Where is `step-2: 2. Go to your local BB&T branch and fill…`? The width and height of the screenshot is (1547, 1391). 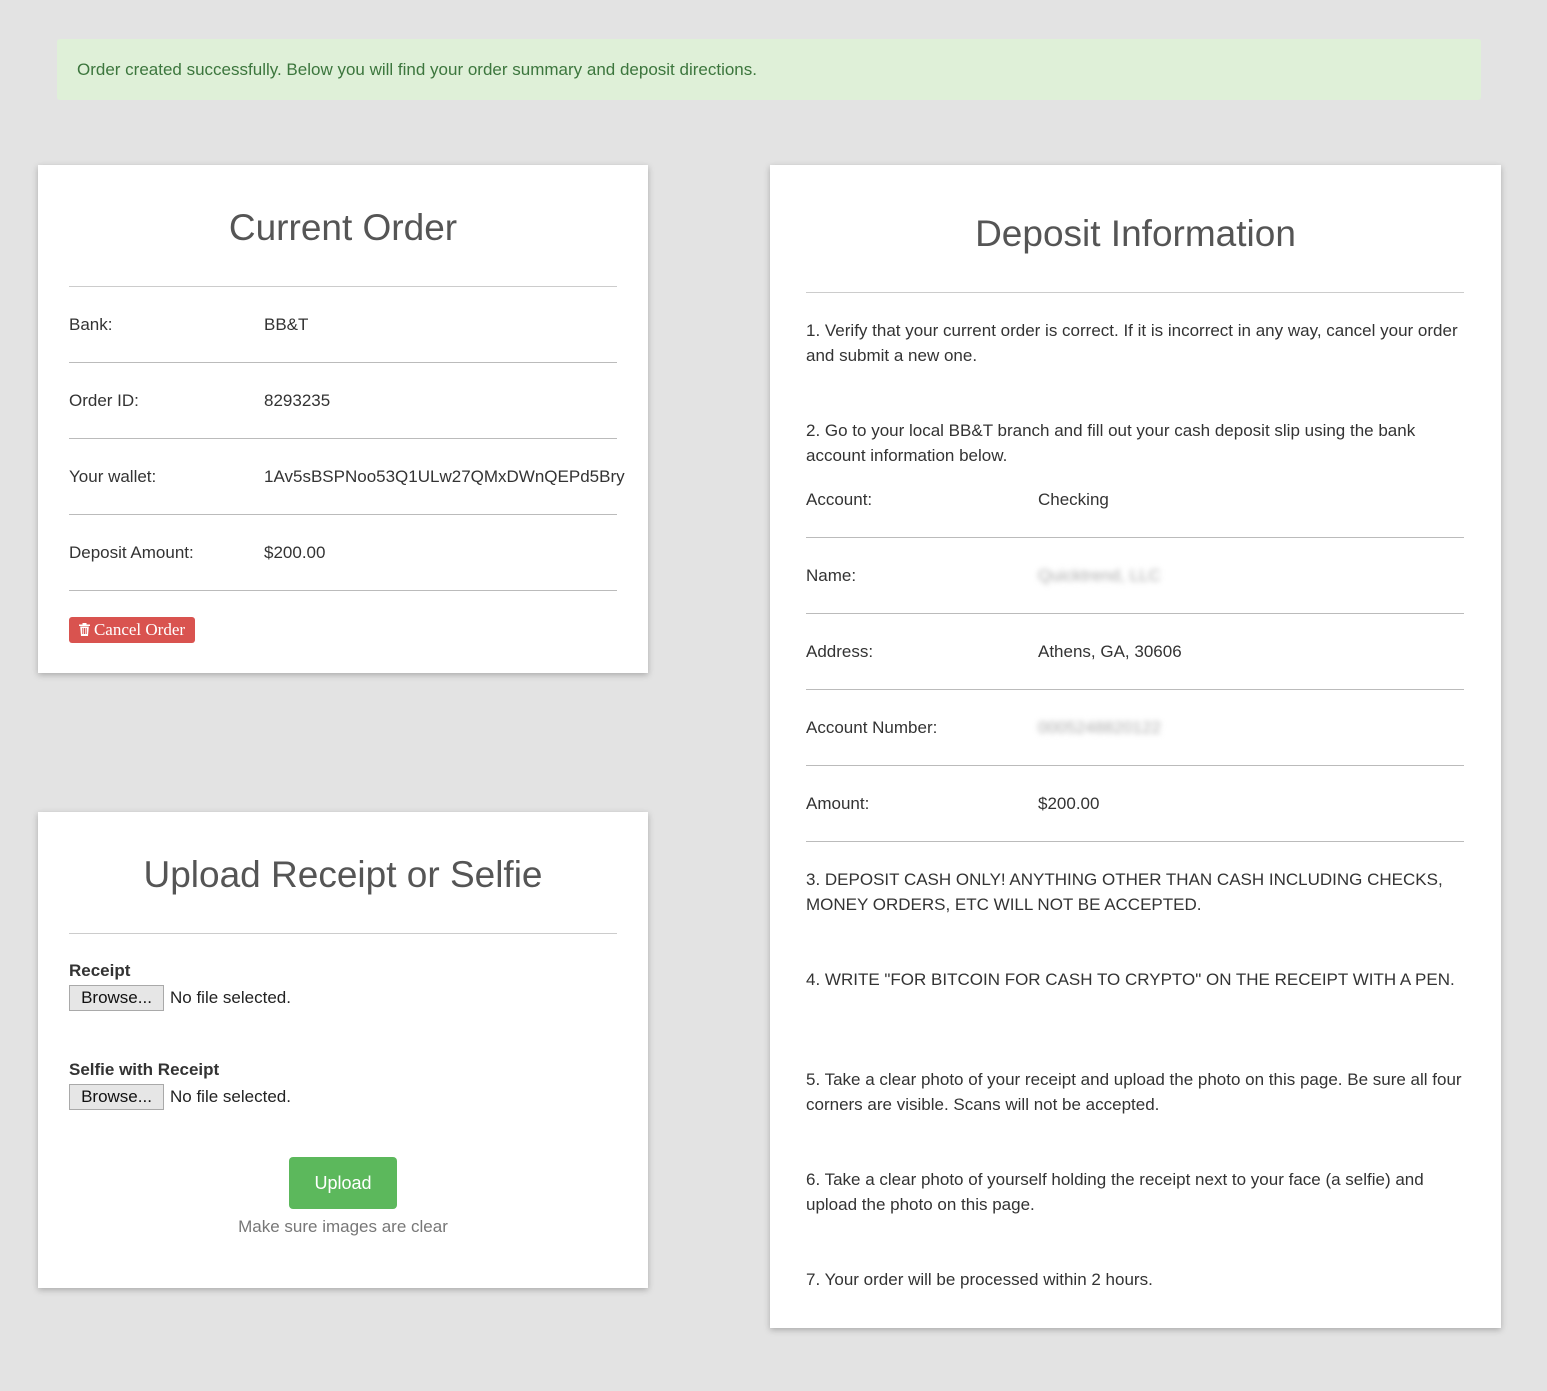
step-2: 2. Go to your local BB&T branch and fill… is located at coordinates (1111, 443).